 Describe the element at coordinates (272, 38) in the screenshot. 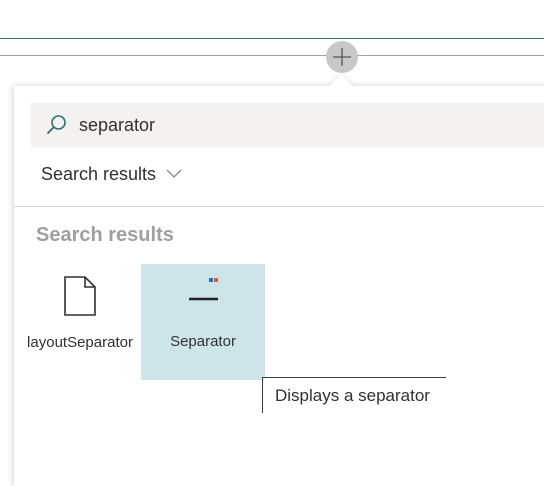

I see `section-border-line` at that location.